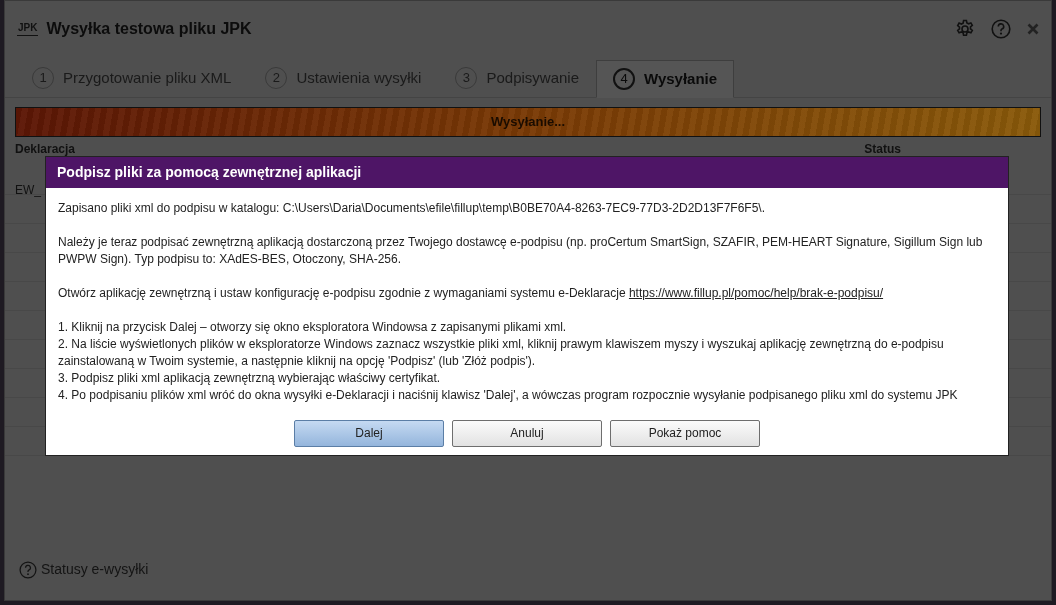 The image size is (1056, 605). Describe the element at coordinates (685, 433) in the screenshot. I see `help-button: Pokaż pomoc` at that location.